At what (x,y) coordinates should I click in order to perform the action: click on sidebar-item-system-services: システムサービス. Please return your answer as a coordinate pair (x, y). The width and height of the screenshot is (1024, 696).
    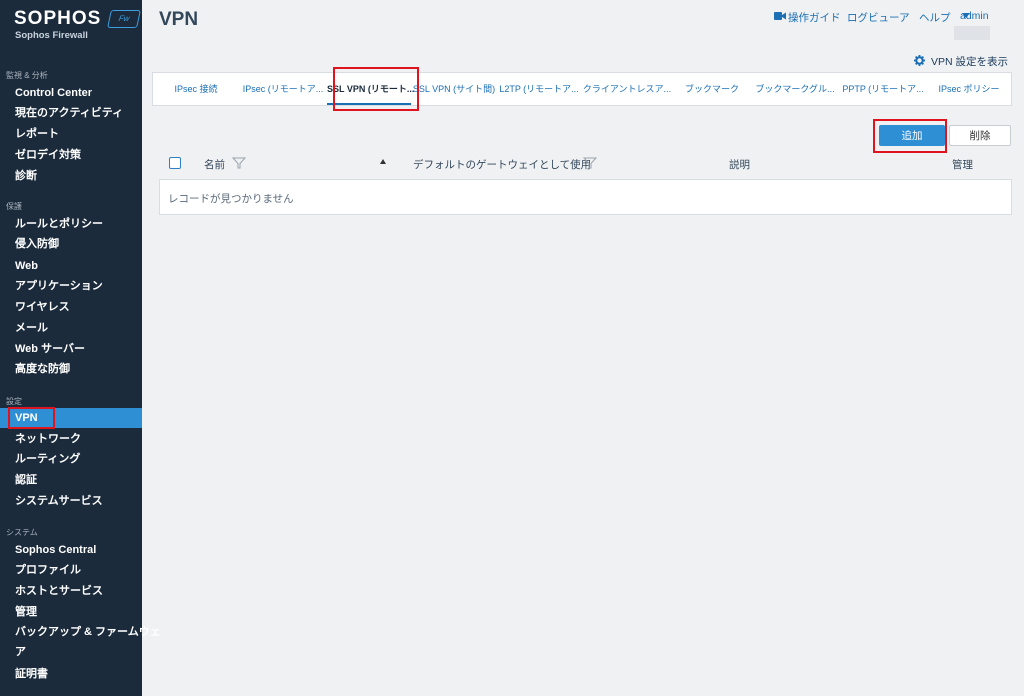
    Looking at the image, I should click on (71, 501).